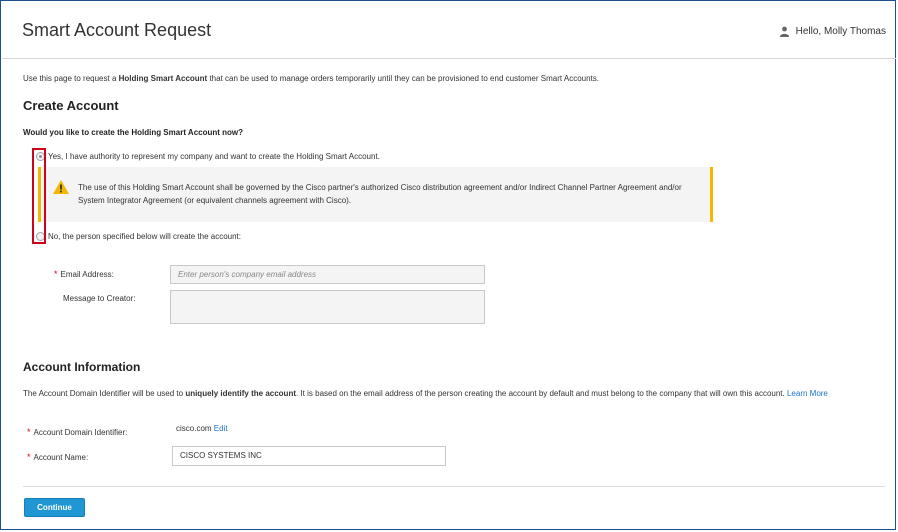 This screenshot has height=532, width=898. What do you see at coordinates (807, 393) in the screenshot?
I see `learn-more-link: Learn More` at bounding box center [807, 393].